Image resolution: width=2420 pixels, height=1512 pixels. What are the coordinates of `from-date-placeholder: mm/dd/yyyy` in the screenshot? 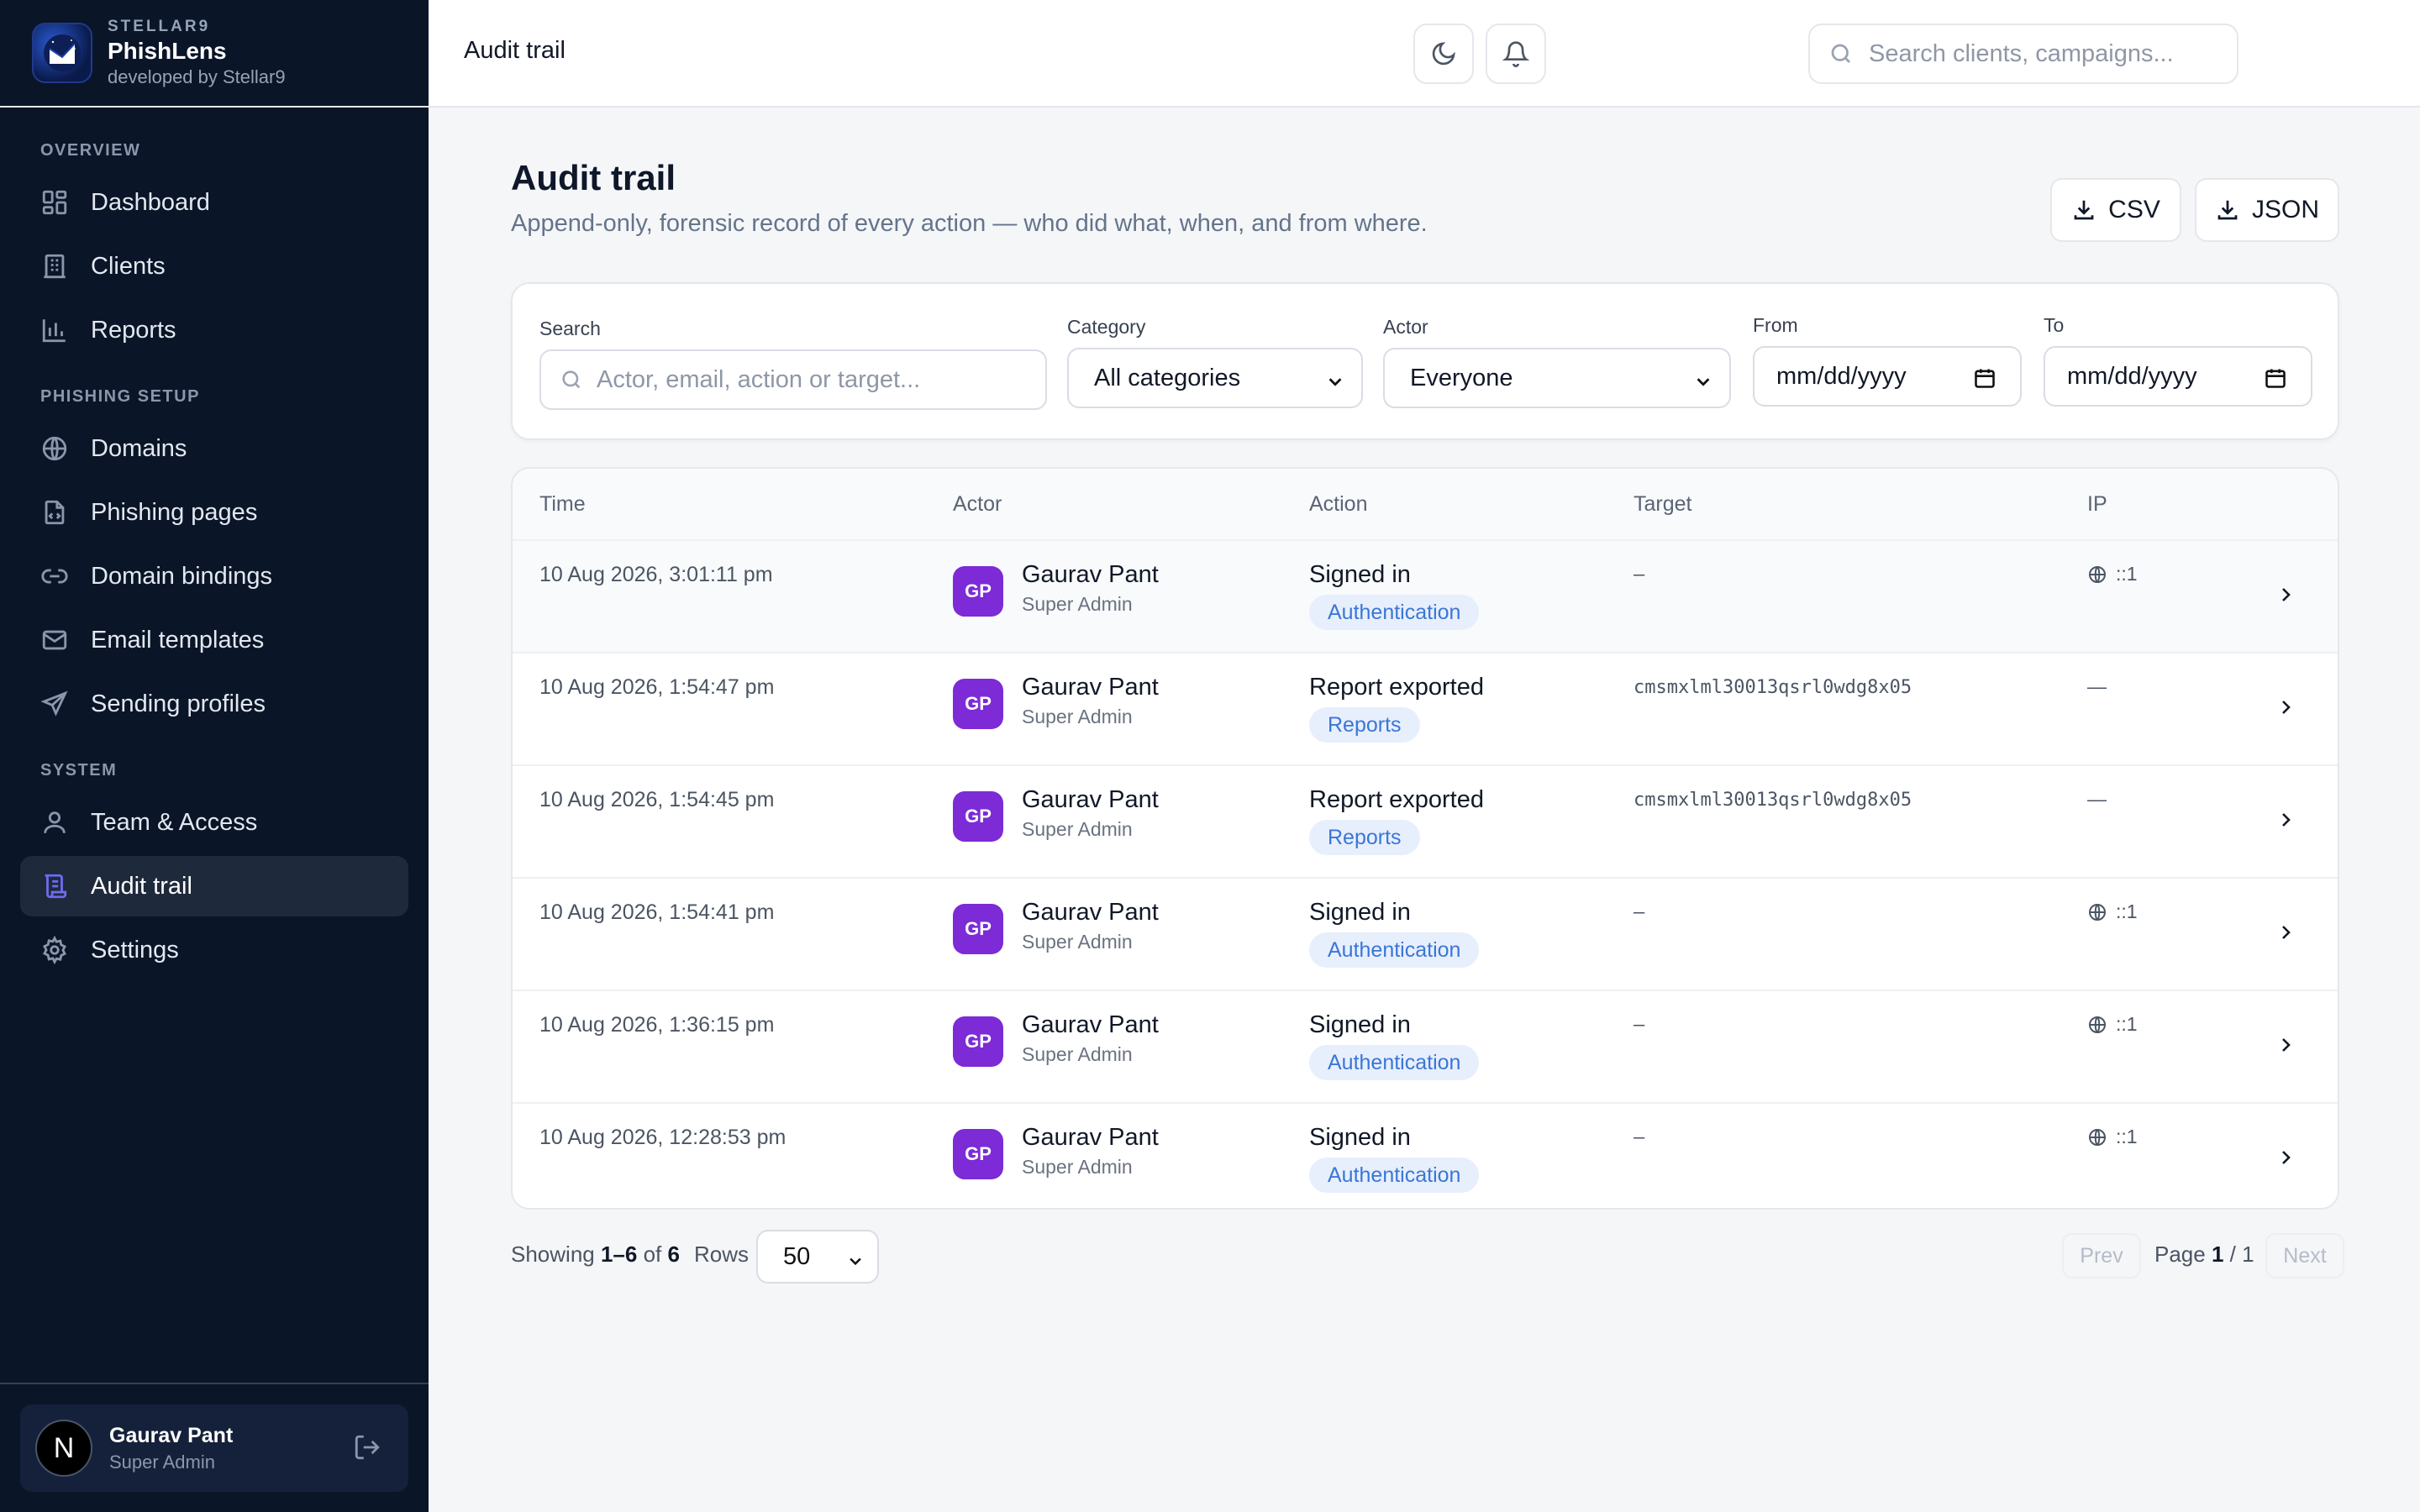 It's located at (1842, 376).